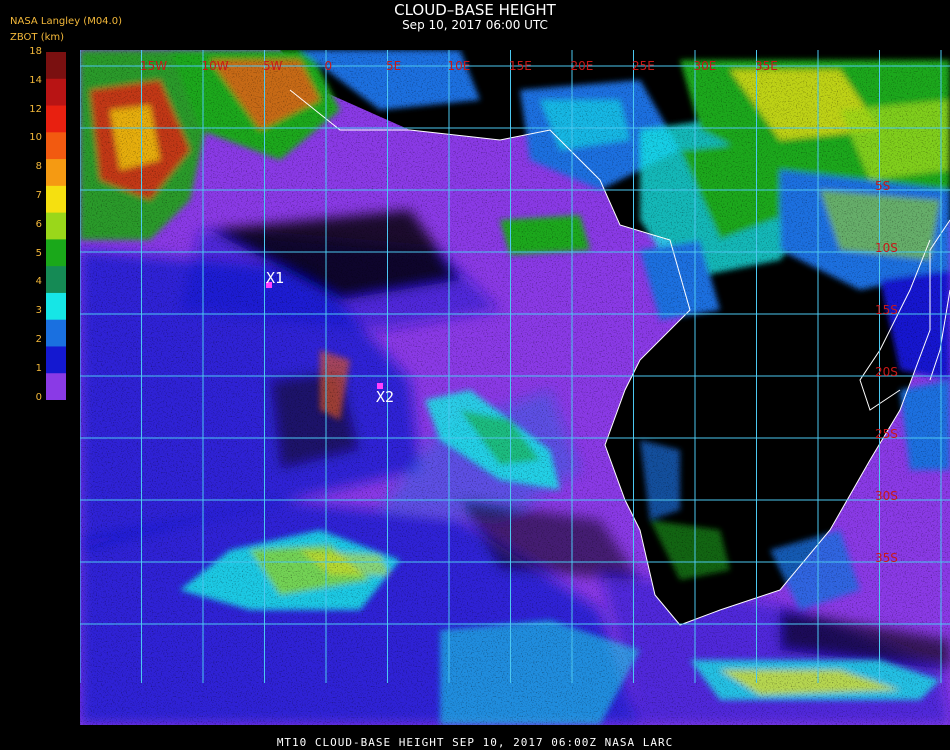 Image resolution: width=950 pixels, height=750 pixels. What do you see at coordinates (886, 310) in the screenshot?
I see `latitude-label: 15S` at bounding box center [886, 310].